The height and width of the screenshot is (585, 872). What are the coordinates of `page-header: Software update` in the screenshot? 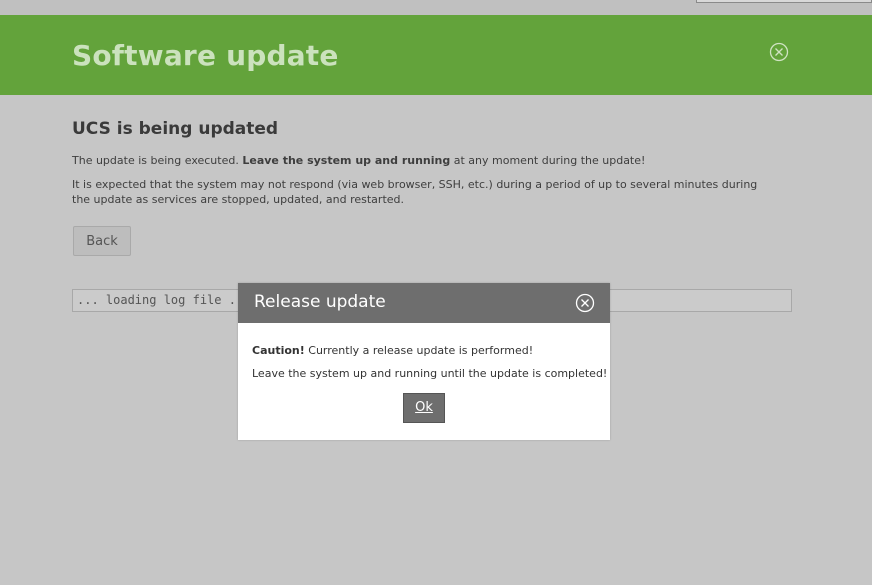 It's located at (436, 55).